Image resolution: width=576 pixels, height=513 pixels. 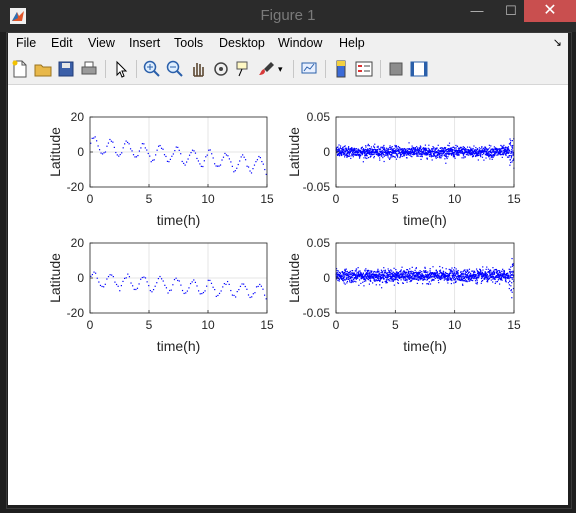 I want to click on zoom-out-icon, so click(x=175, y=69).